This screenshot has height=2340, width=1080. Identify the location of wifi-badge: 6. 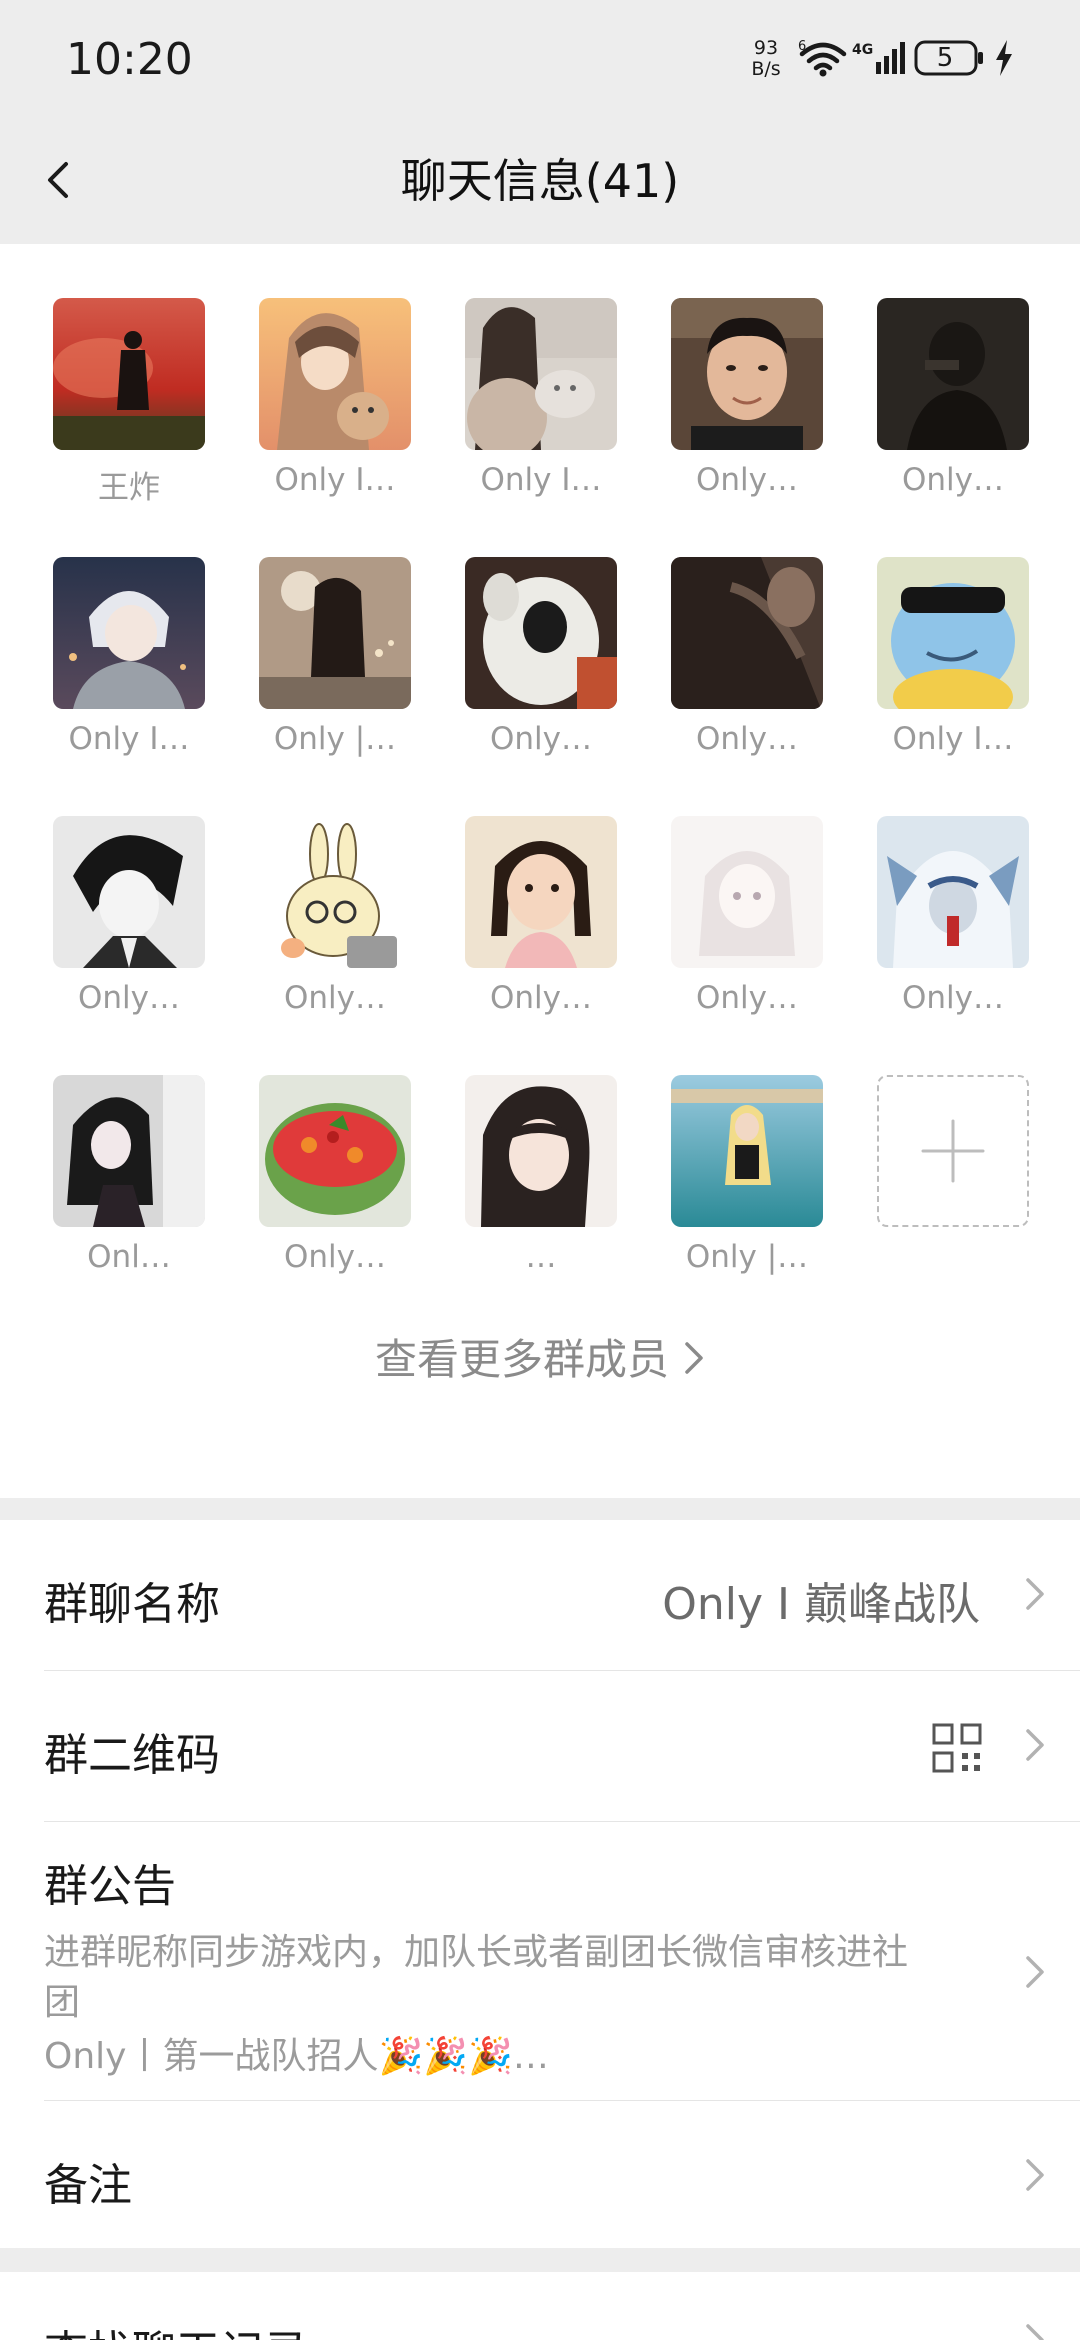
(802, 47).